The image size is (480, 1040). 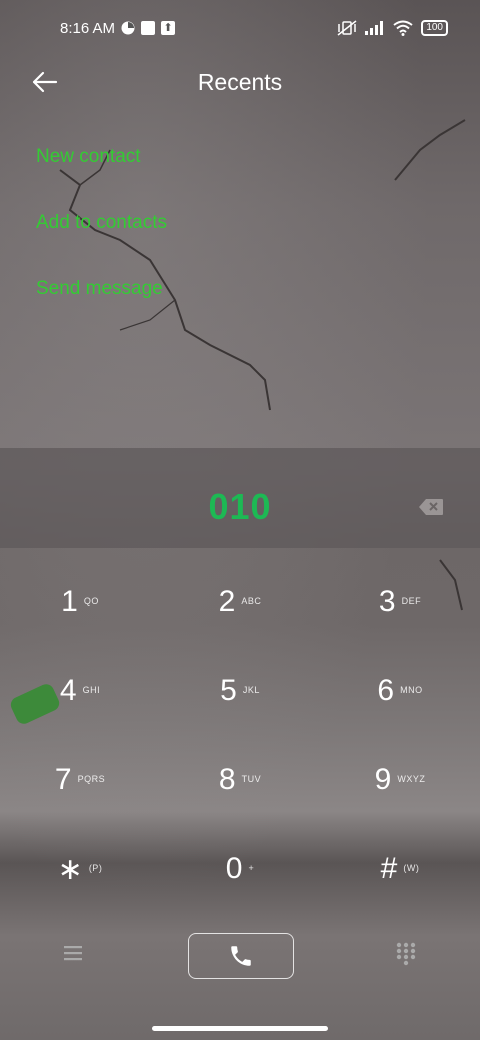 I want to click on key-star: ∗ (P), so click(x=80, y=869).